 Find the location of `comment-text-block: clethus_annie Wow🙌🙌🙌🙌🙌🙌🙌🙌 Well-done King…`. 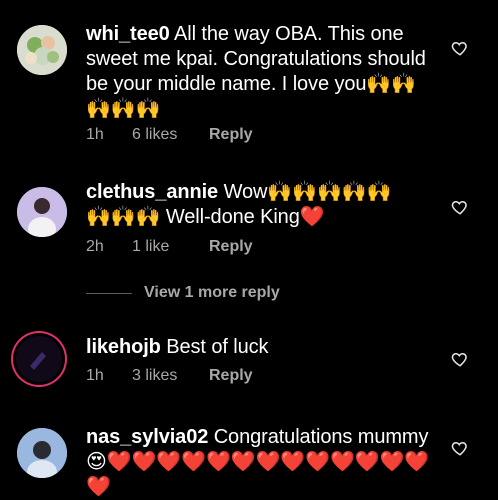

comment-text-block: clethus_annie Wow🙌🙌🙌🙌🙌🙌🙌🙌 Well-done King… is located at coordinates (251, 205).